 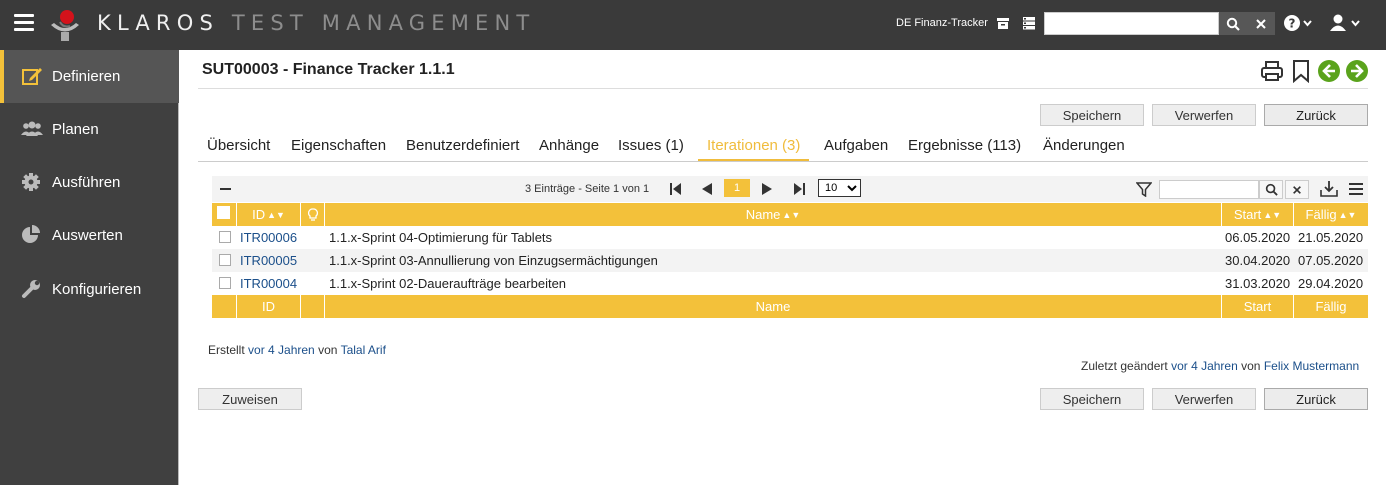 What do you see at coordinates (89, 289) in the screenshot?
I see `sidebar-item-konfigurieren: Konfigurieren` at bounding box center [89, 289].